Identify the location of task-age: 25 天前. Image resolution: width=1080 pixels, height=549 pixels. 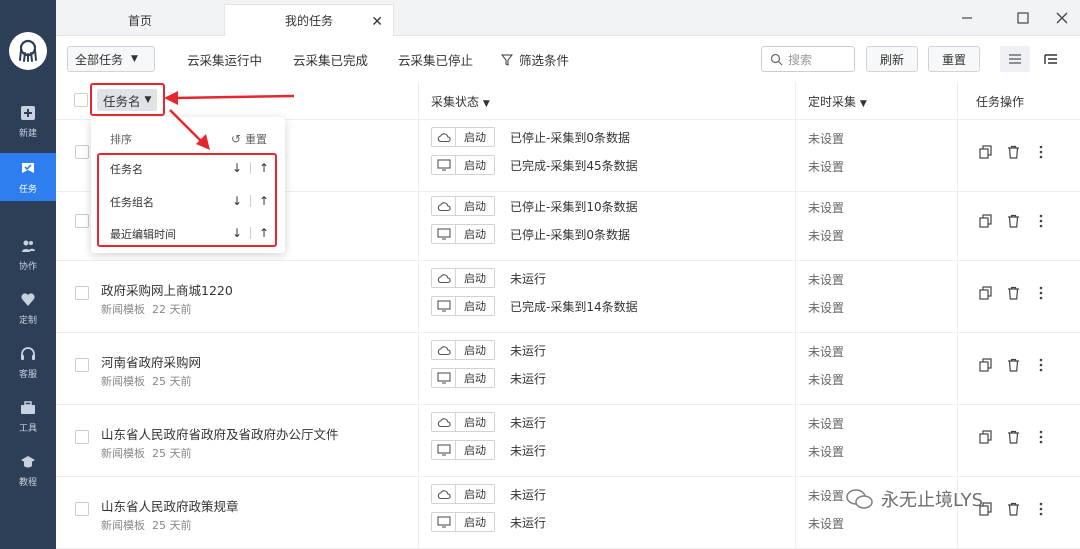
(172, 525).